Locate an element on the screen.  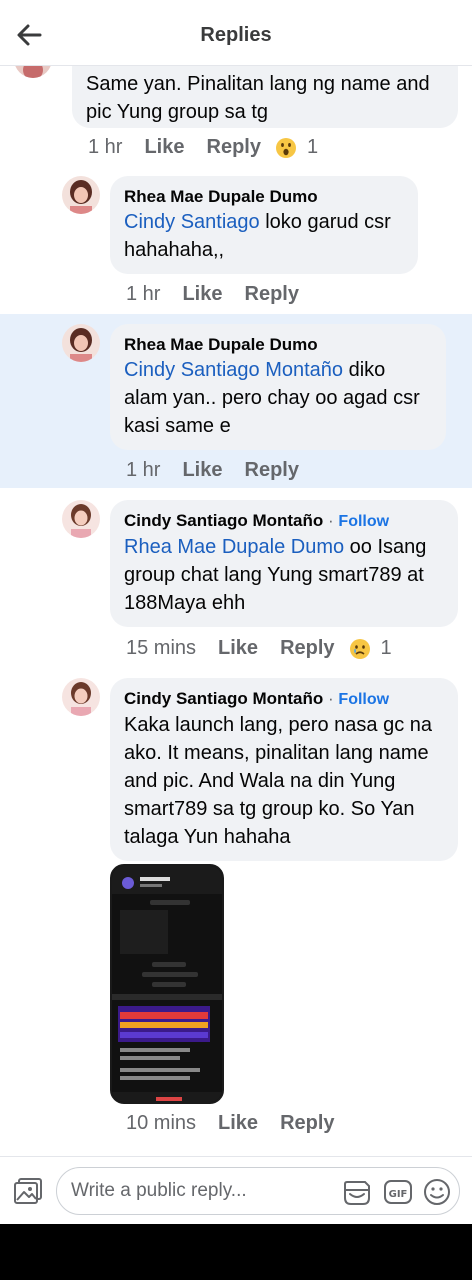
svg-text: GIF is located at coordinates (398, 1194).